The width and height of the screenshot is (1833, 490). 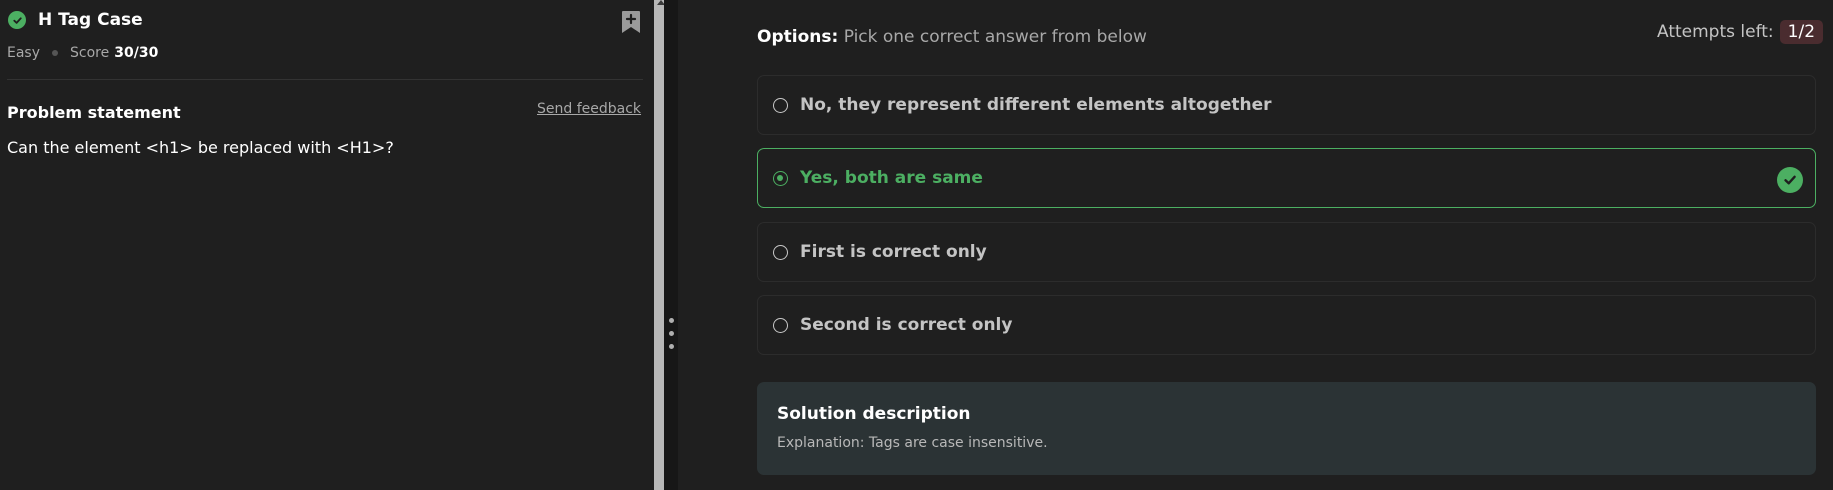 I want to click on problem-title-row: H Tag Case, so click(x=75, y=20).